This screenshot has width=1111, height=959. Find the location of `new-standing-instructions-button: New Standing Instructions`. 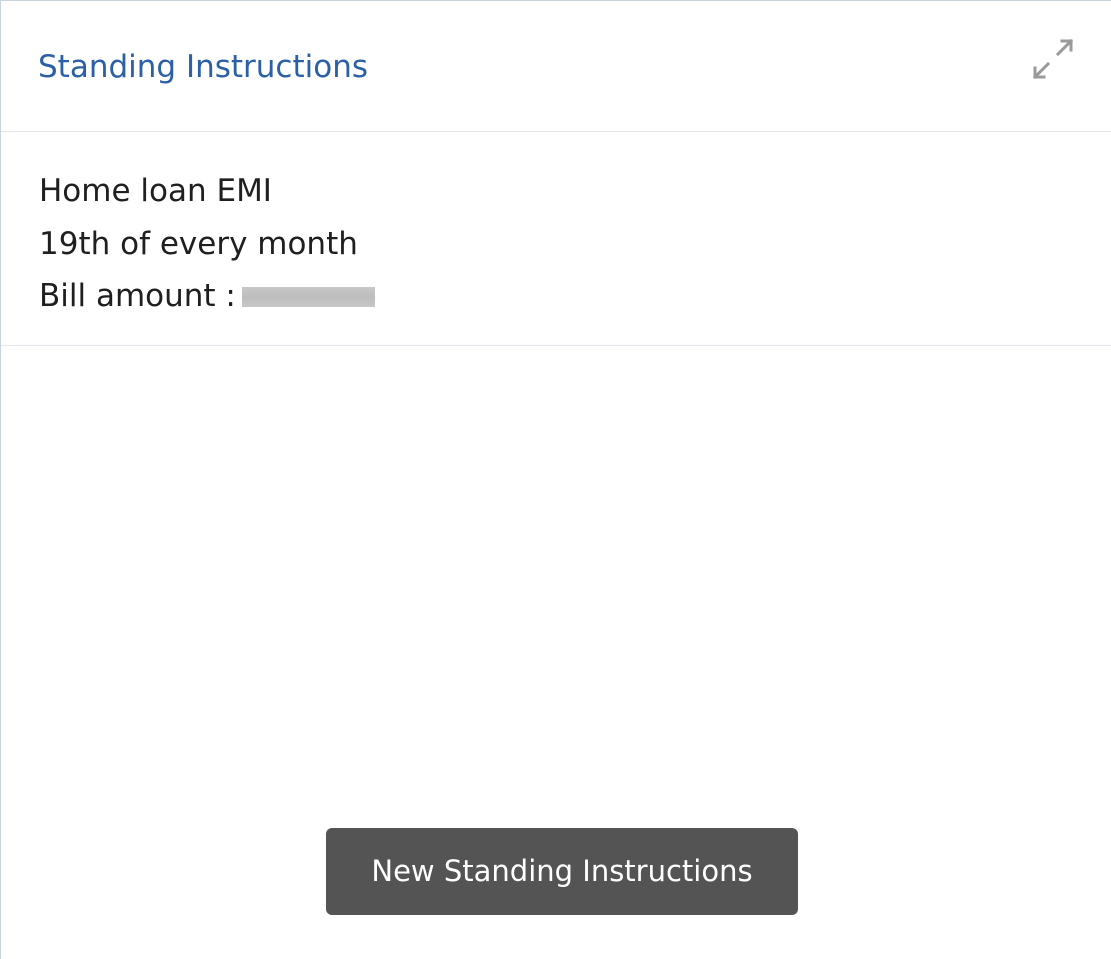

new-standing-instructions-button: New Standing Instructions is located at coordinates (562, 871).